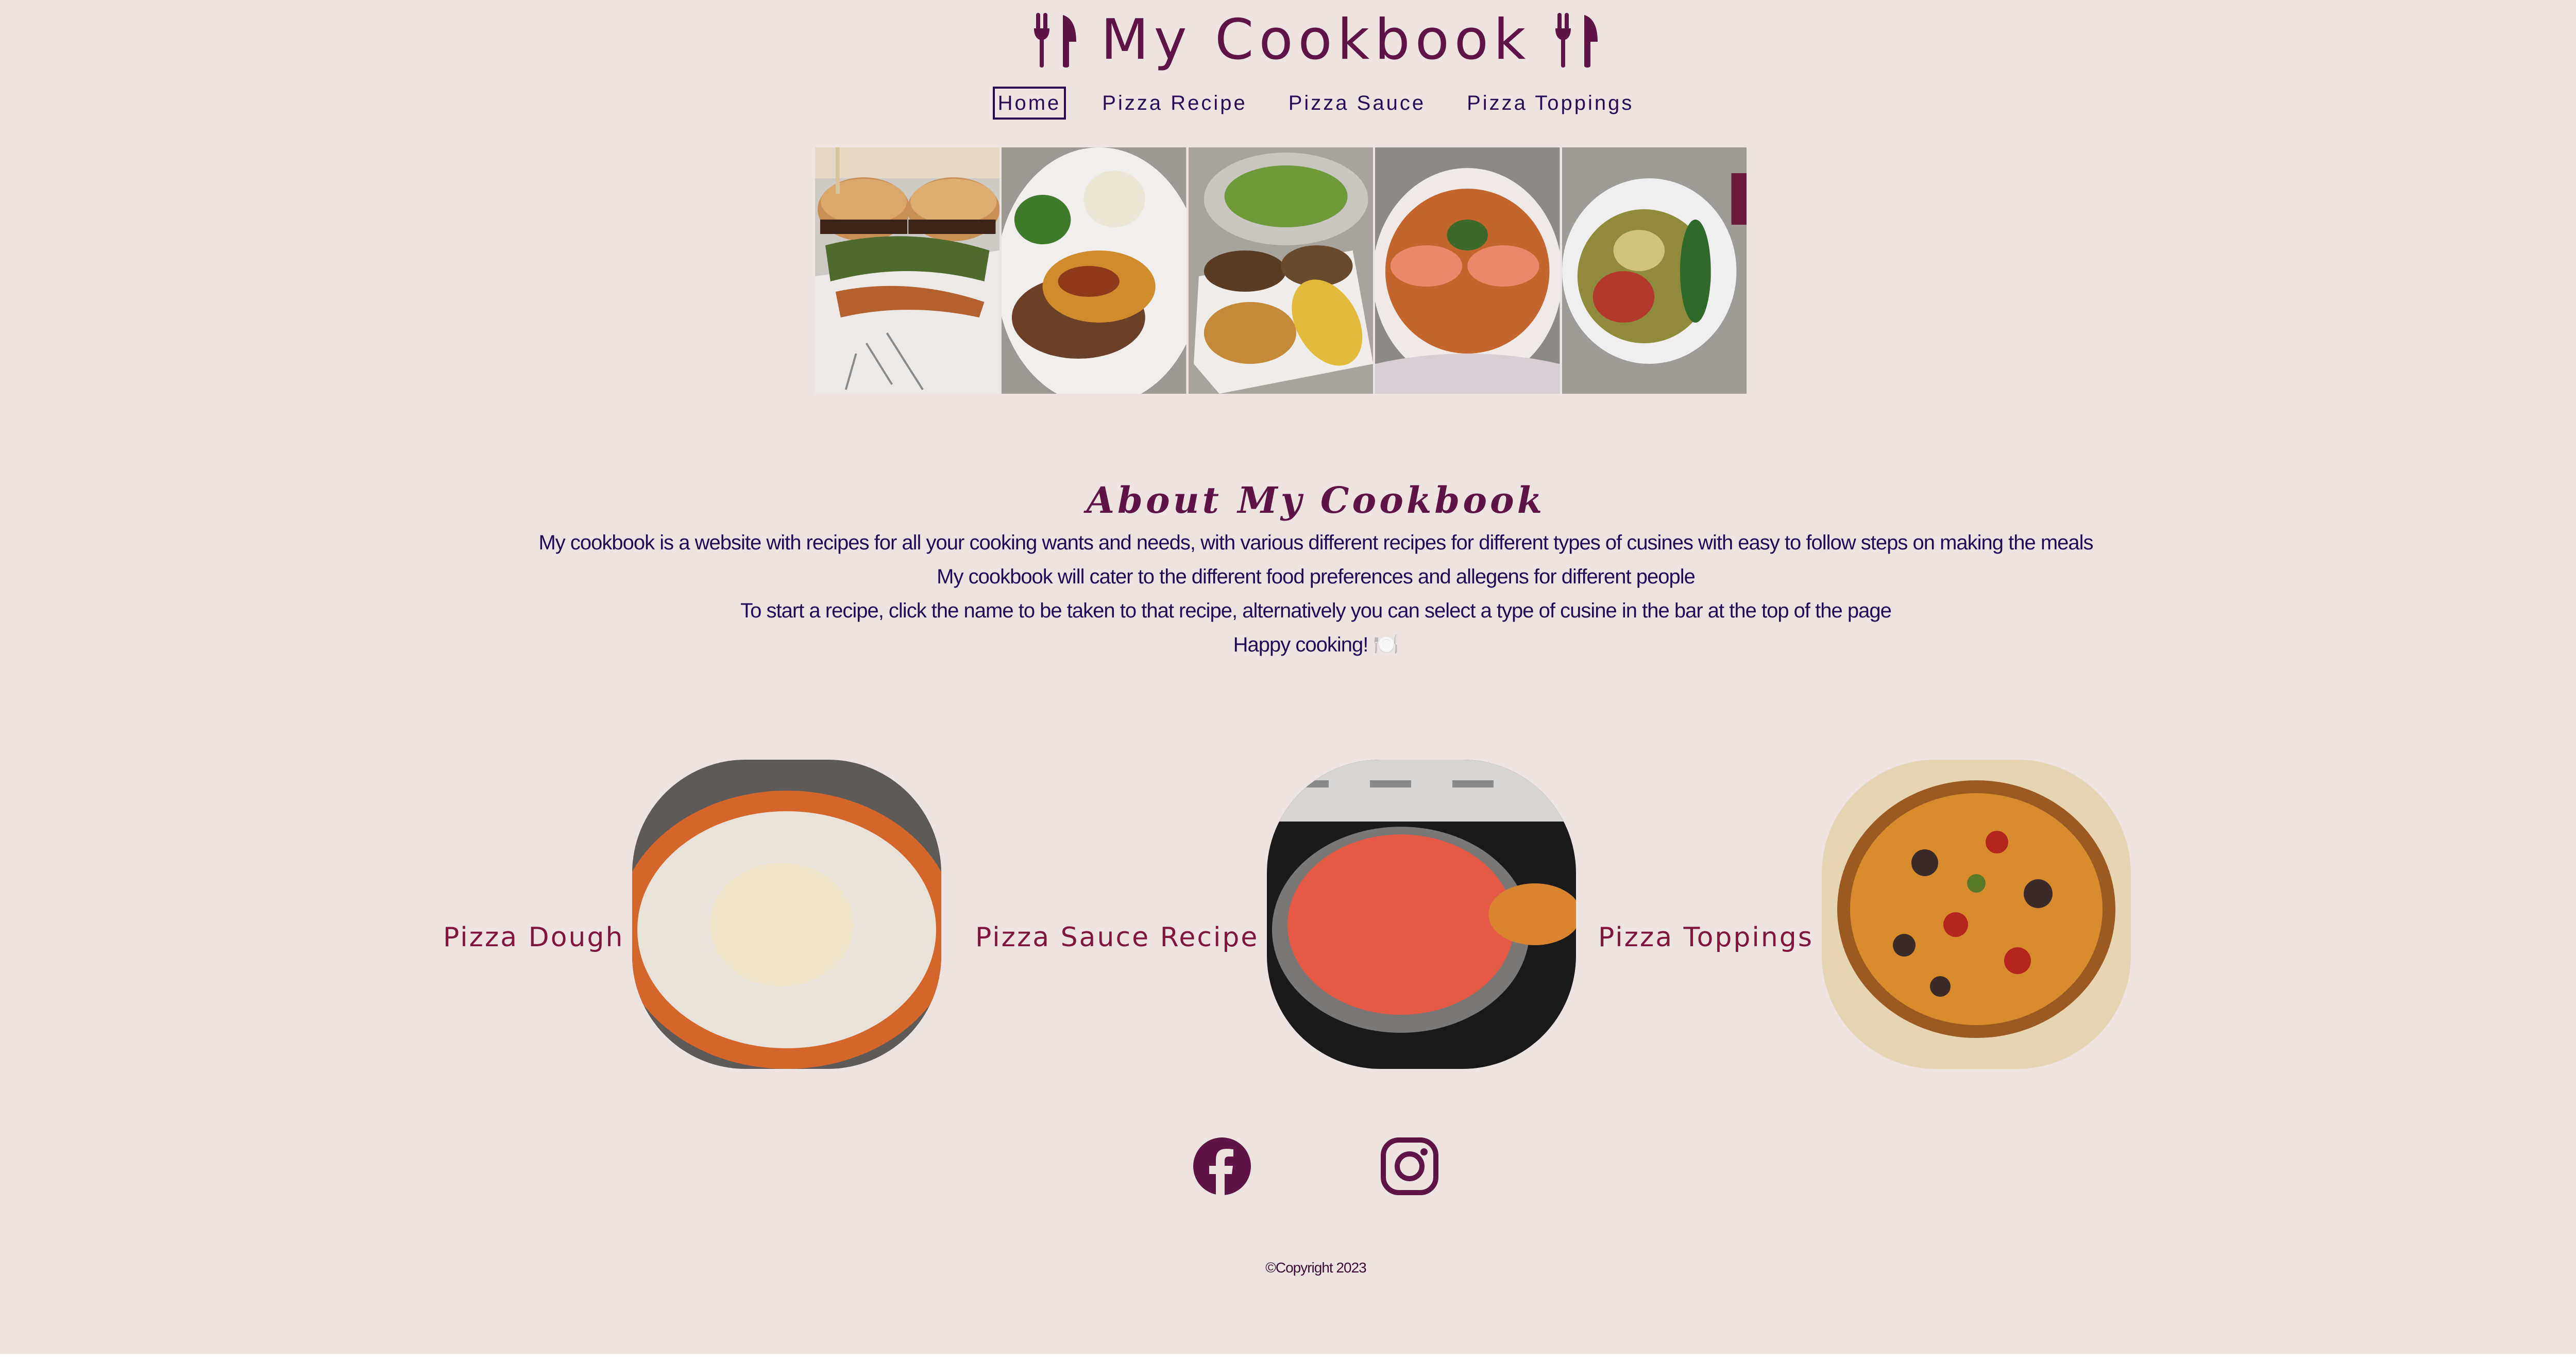  I want to click on langoustine-pasta-photo, so click(1467, 270).